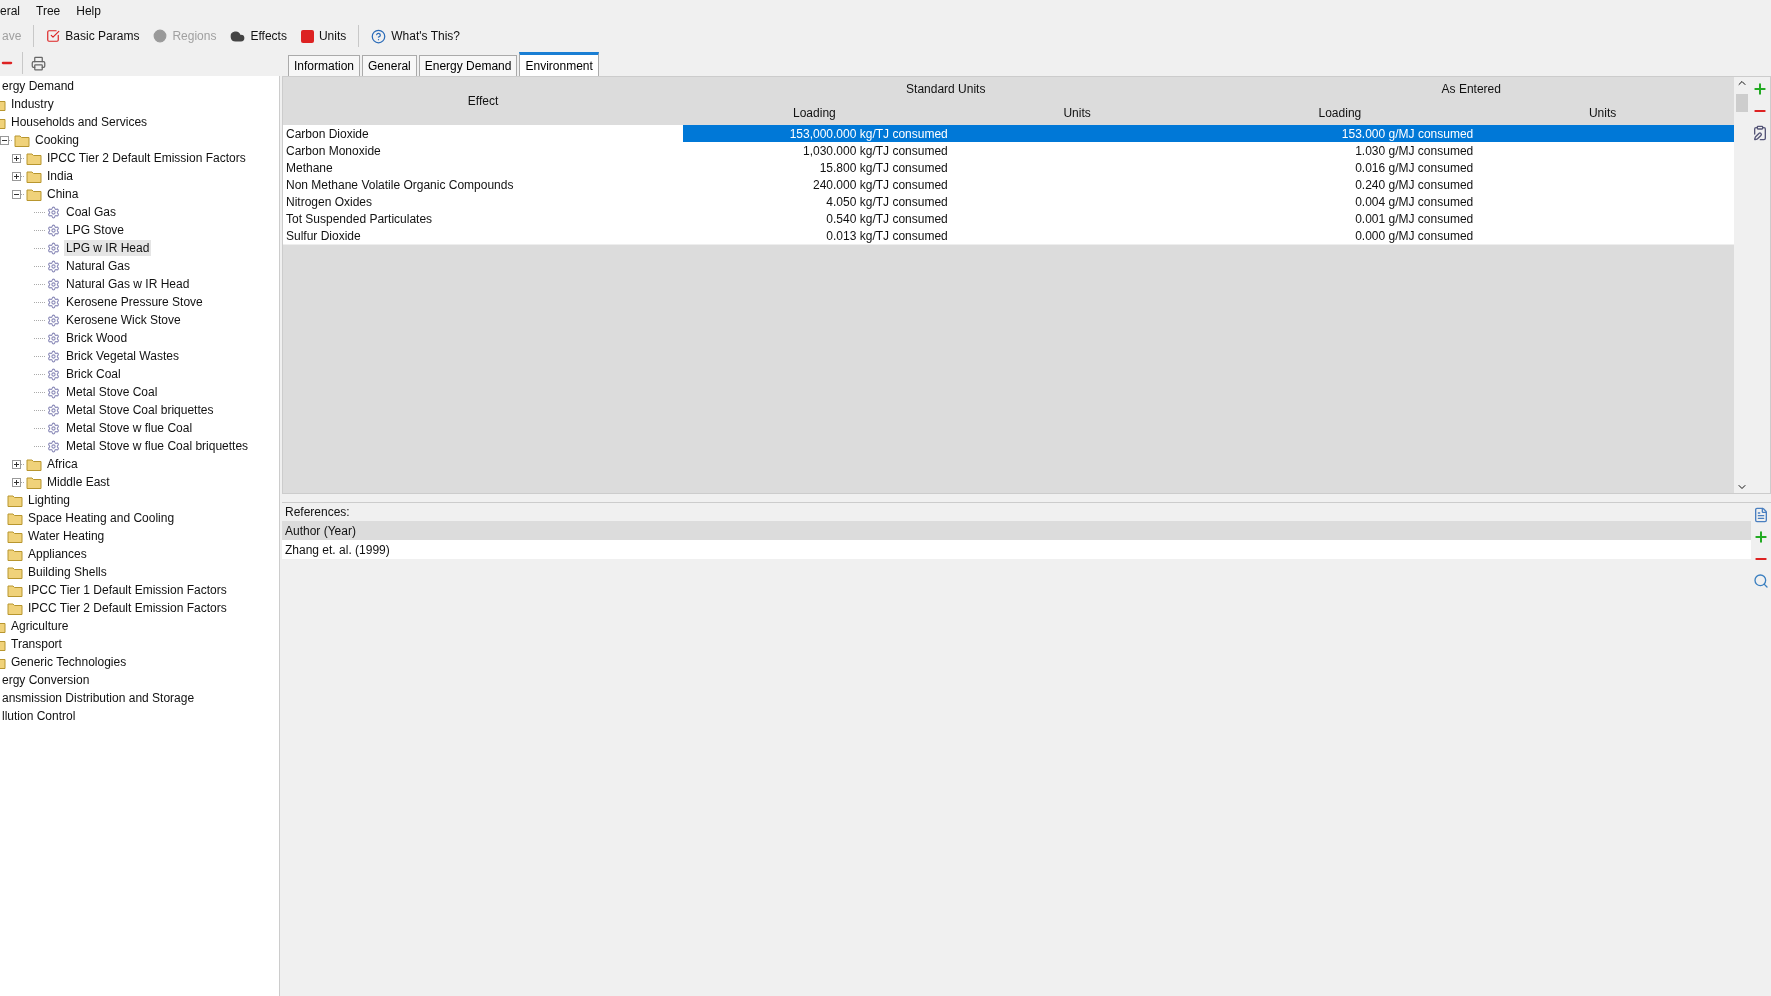  I want to click on table-cell: Zhang et. al. (1999), so click(1016, 549).